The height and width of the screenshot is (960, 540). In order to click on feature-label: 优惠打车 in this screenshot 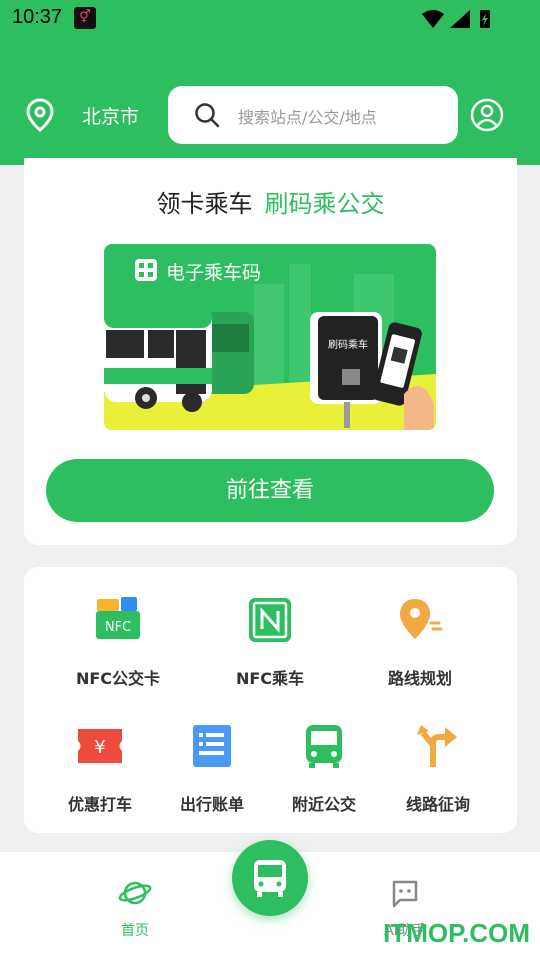, I will do `click(99, 804)`.